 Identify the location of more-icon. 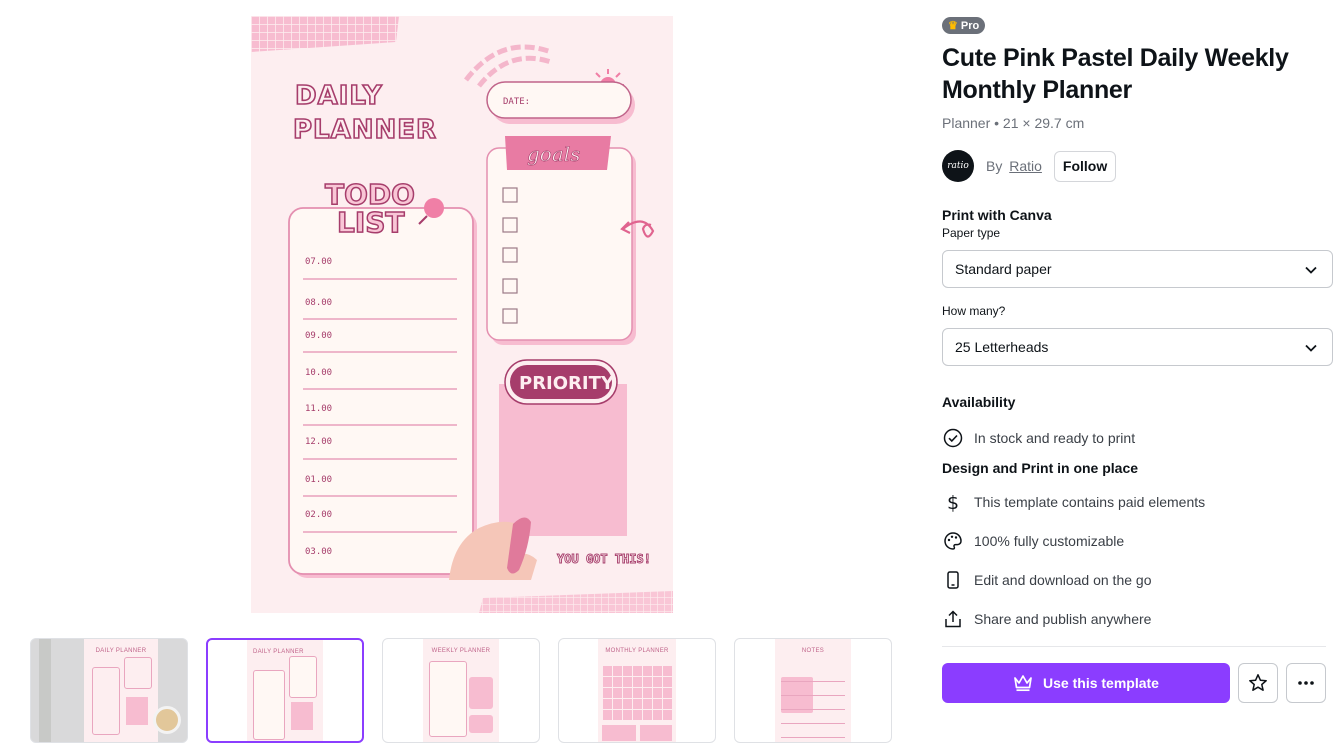
(1306, 683).